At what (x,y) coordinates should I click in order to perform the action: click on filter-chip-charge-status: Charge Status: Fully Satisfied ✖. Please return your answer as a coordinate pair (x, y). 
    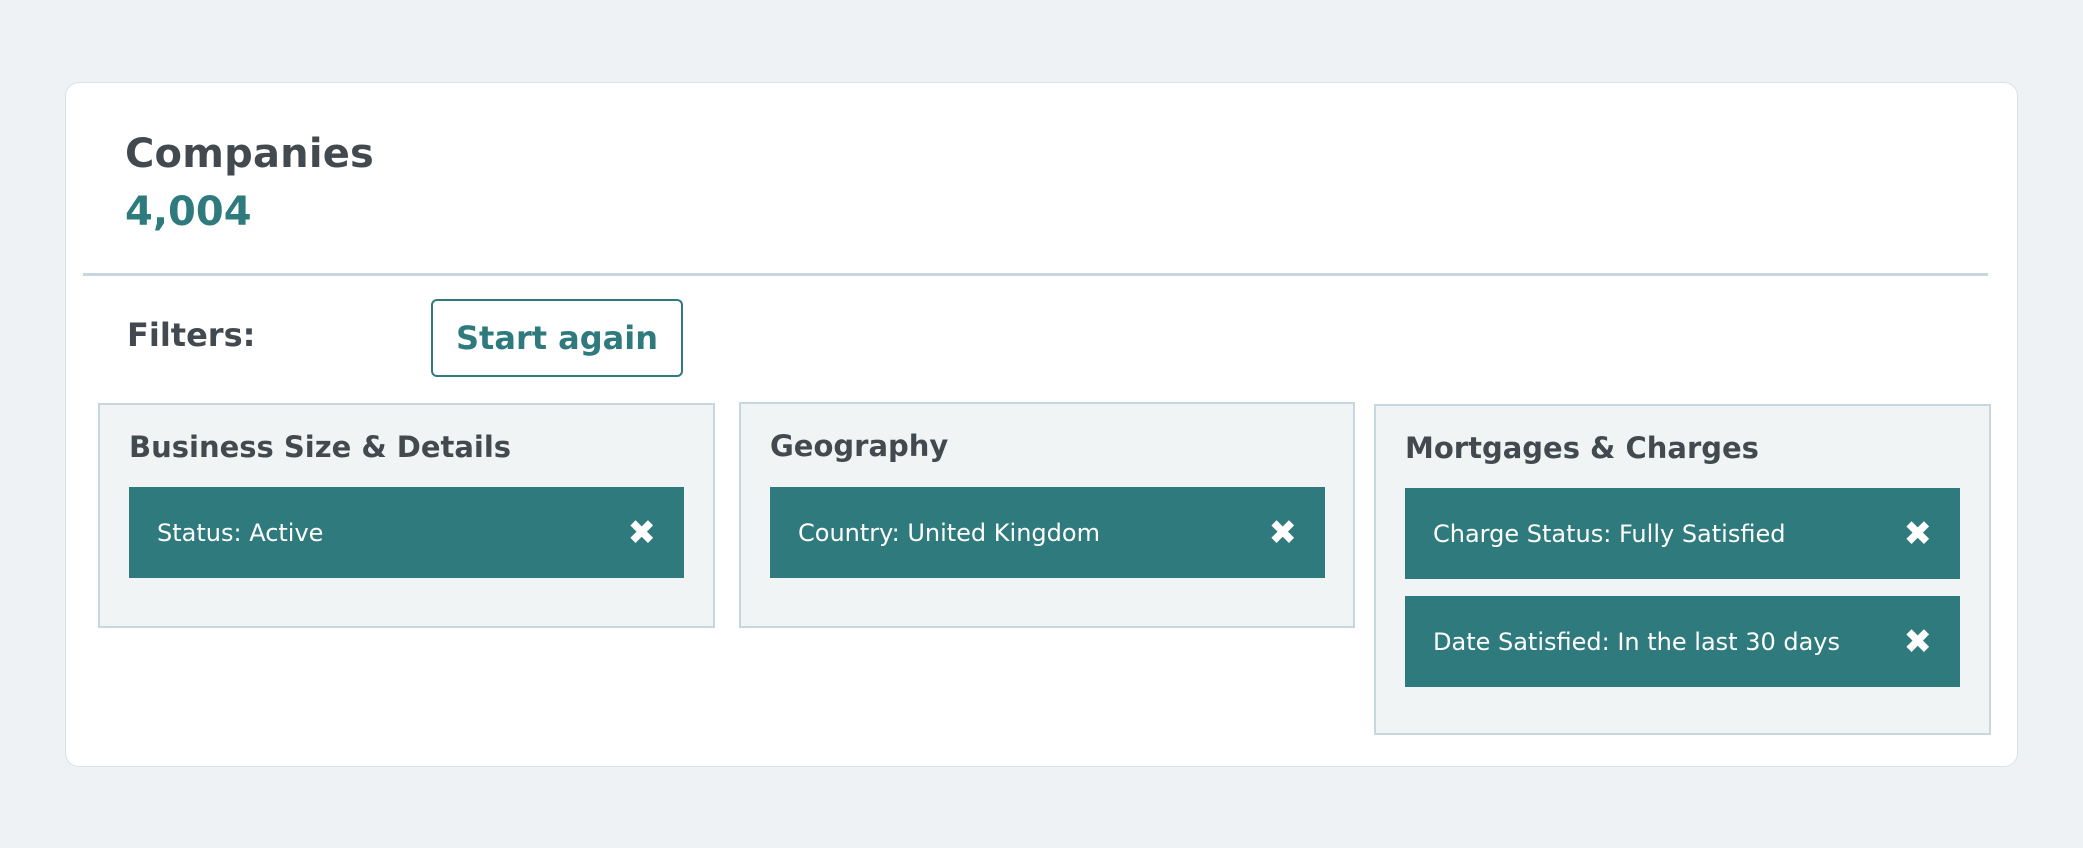
    Looking at the image, I should click on (1682, 533).